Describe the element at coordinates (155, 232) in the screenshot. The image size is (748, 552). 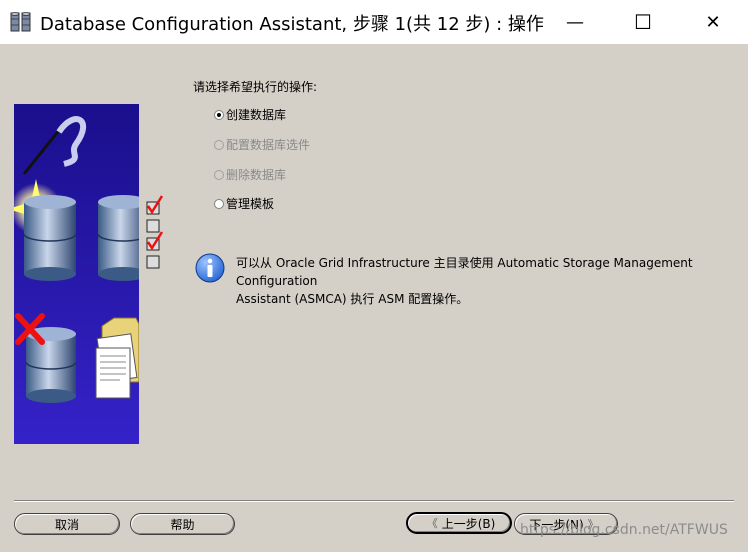
I see `checkmark-icons` at that location.